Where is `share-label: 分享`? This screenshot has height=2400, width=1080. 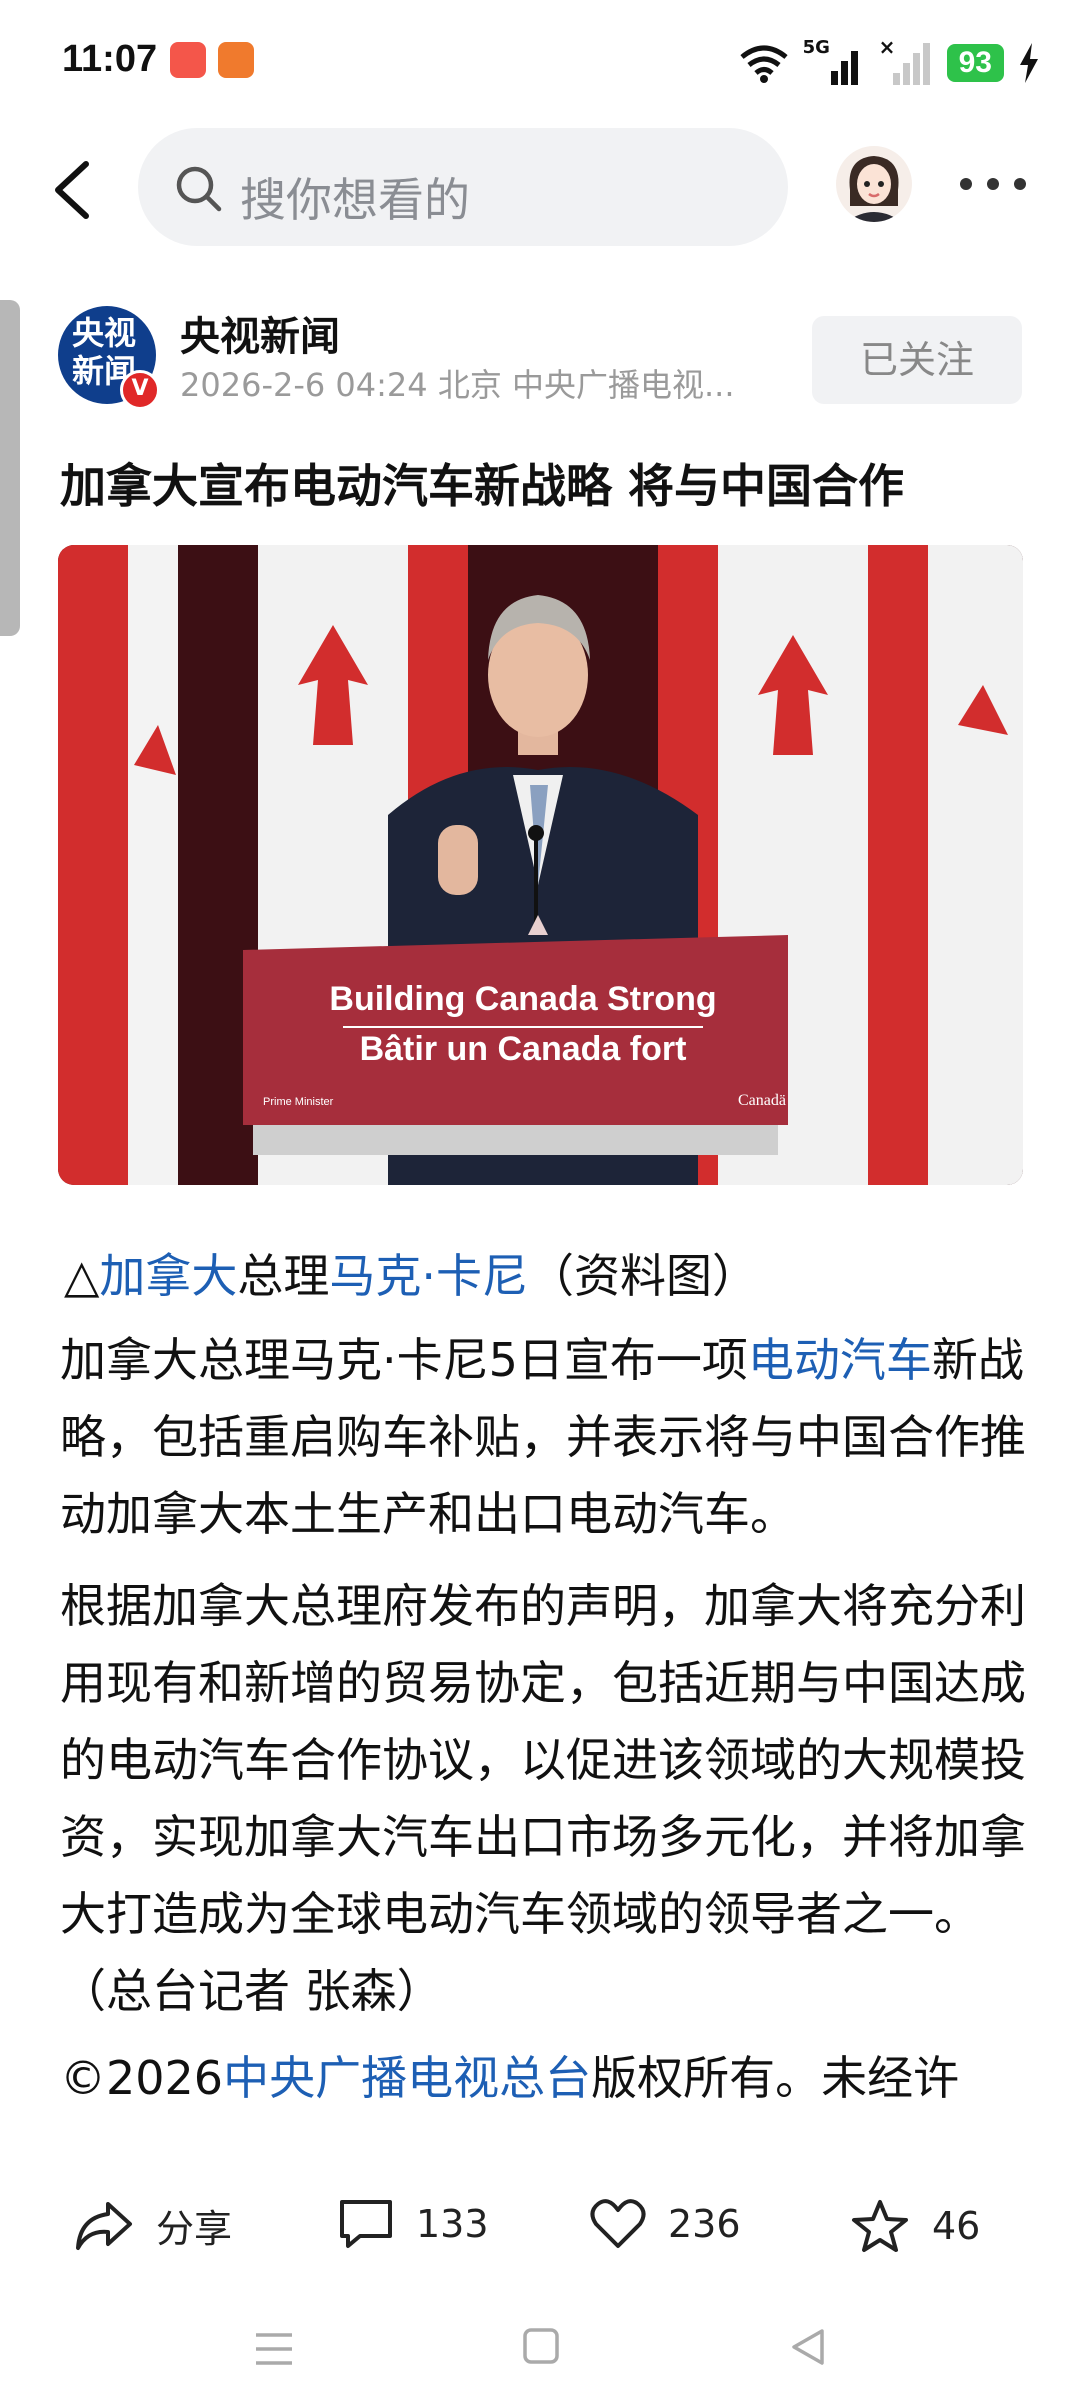 share-label: 分享 is located at coordinates (194, 2229).